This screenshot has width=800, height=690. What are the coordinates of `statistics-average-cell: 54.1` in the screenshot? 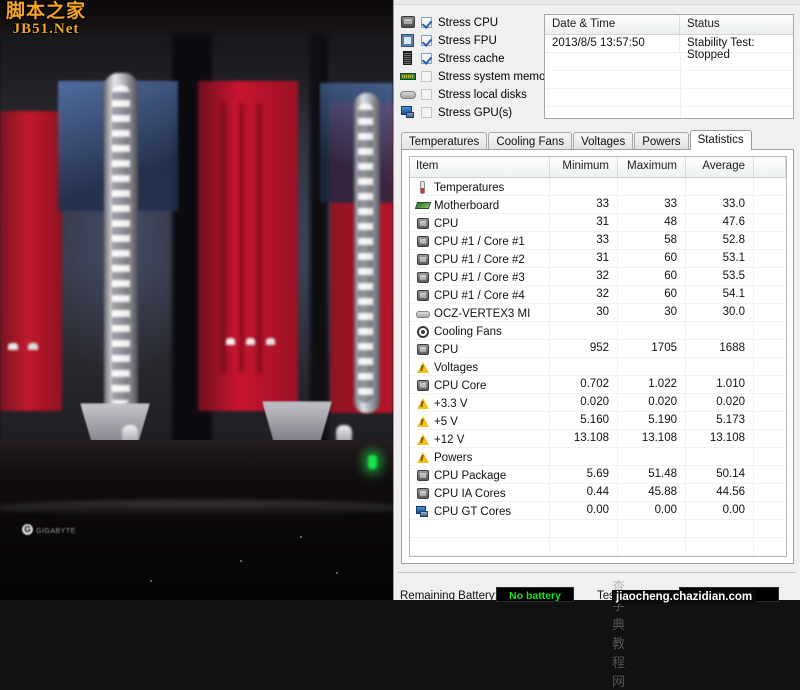 It's located at (720, 294).